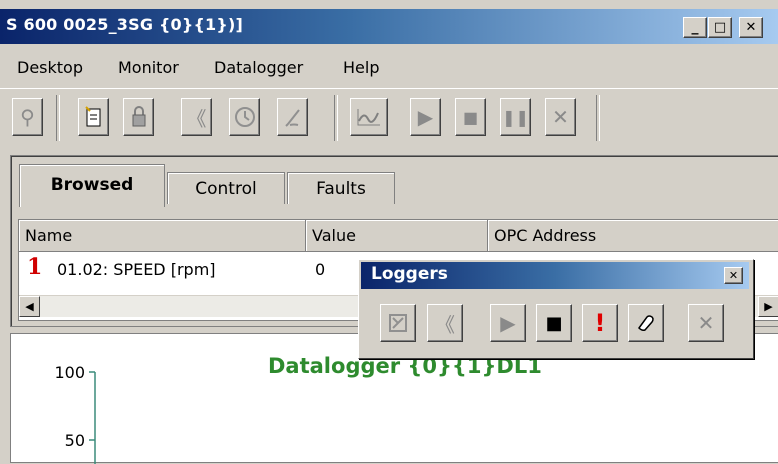 The width and height of the screenshot is (778, 464). Describe the element at coordinates (695, 27) in the screenshot. I see `minimize-button: _` at that location.